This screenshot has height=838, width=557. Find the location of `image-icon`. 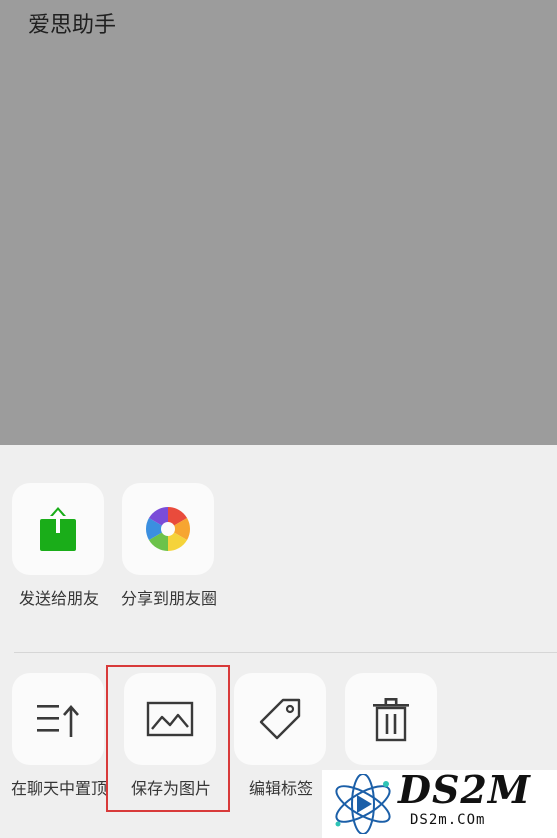

image-icon is located at coordinates (170, 719).